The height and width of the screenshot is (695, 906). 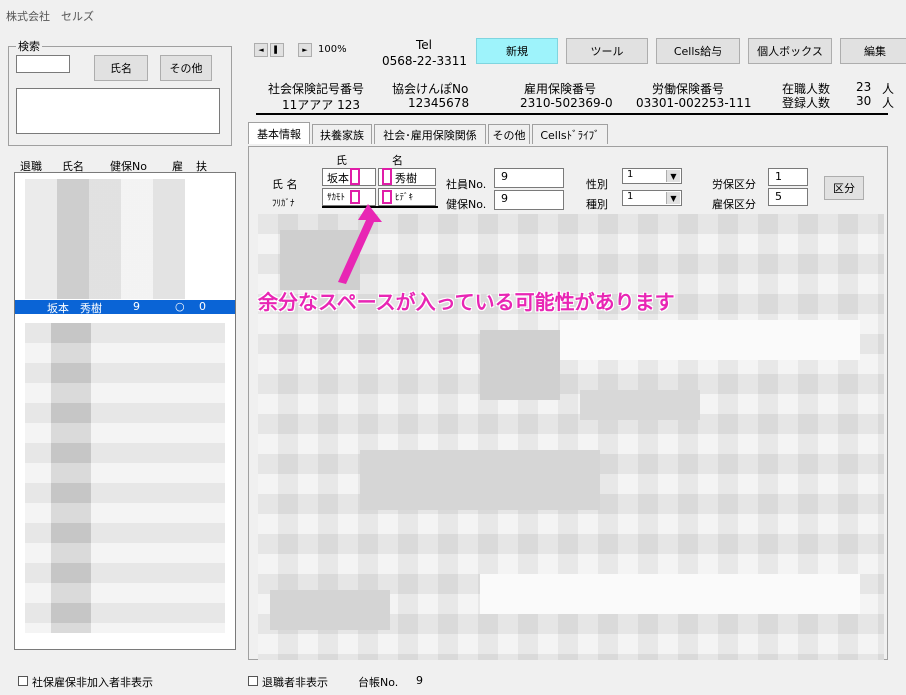 I want to click on hide-retired-label: 退職者非表示, so click(x=295, y=682).